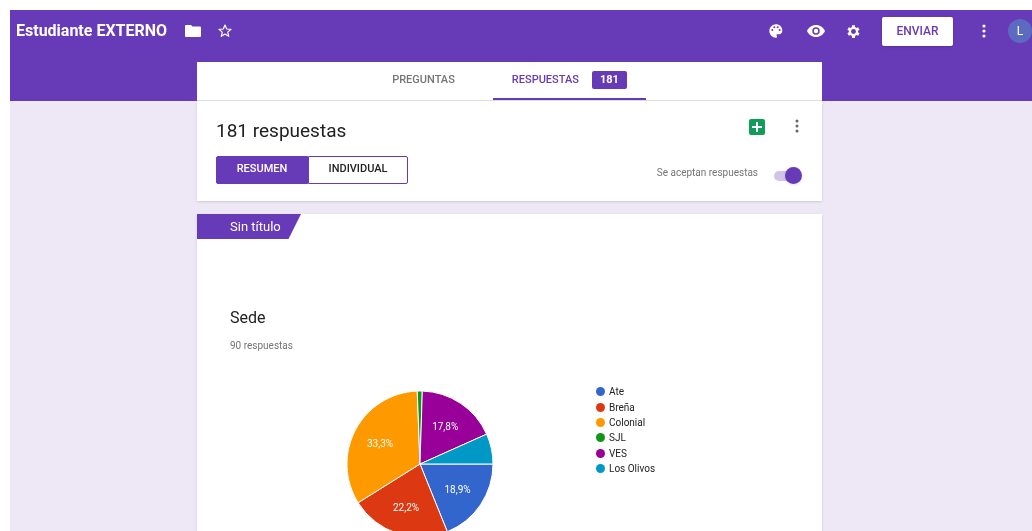 This screenshot has width=1032, height=531. I want to click on view-toggle: INDIVIDUAL, so click(358, 169).